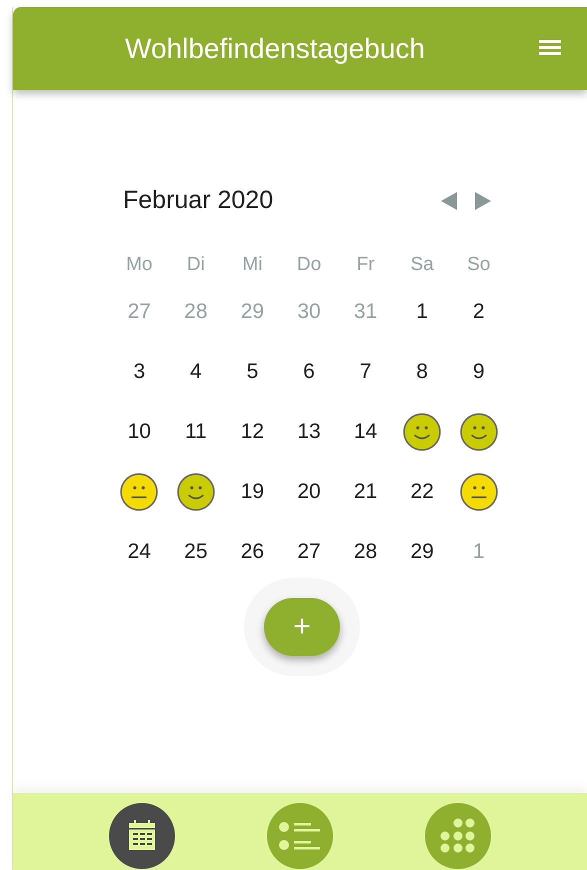 The height and width of the screenshot is (870, 587). What do you see at coordinates (139, 372) in the screenshot?
I see `day-number: 3` at bounding box center [139, 372].